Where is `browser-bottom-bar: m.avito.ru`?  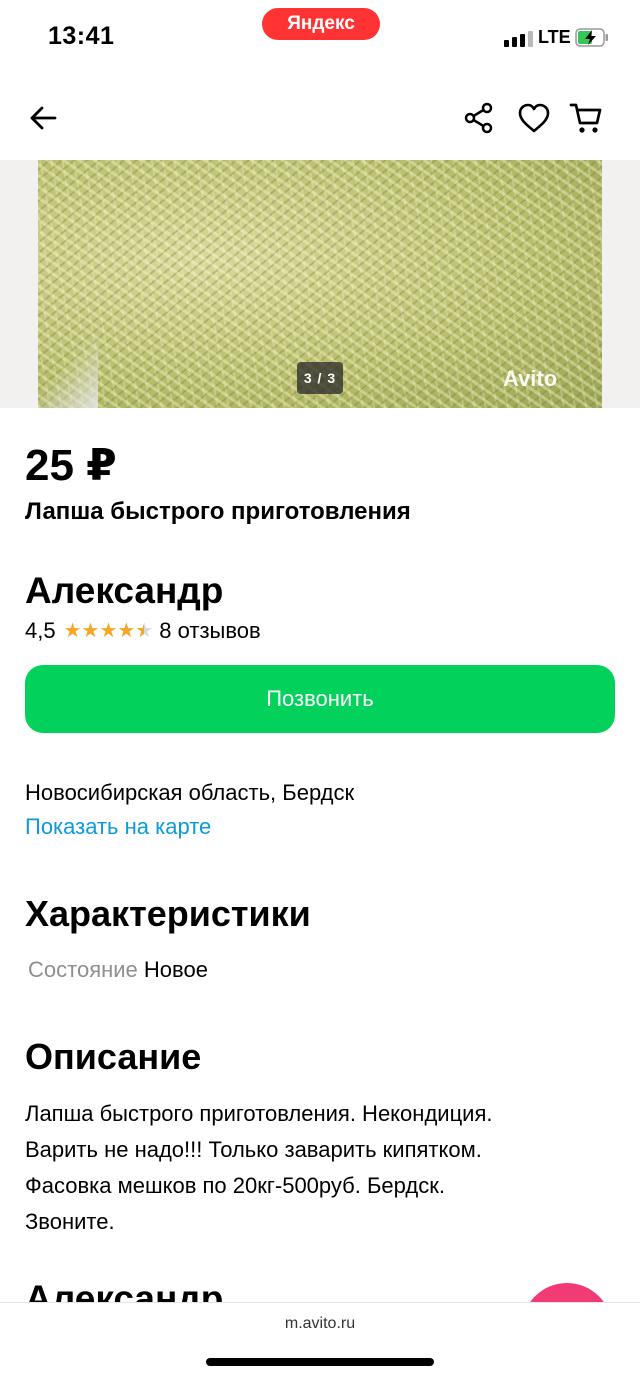 browser-bottom-bar: m.avito.ru is located at coordinates (320, 1344).